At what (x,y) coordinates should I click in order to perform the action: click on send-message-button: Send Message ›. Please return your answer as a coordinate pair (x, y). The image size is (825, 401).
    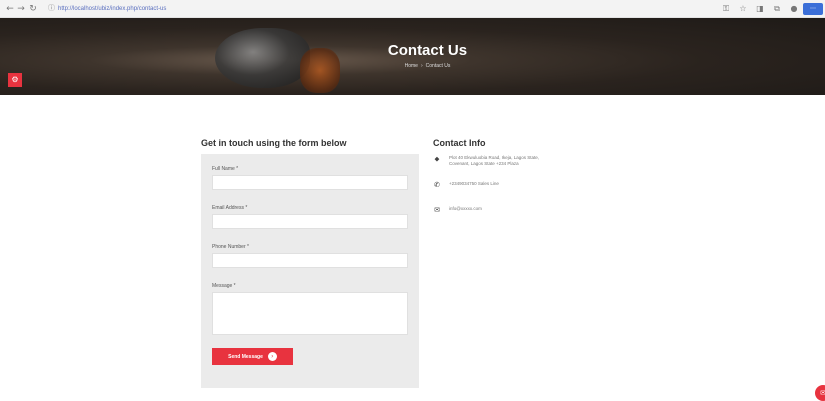
    Looking at the image, I should click on (252, 356).